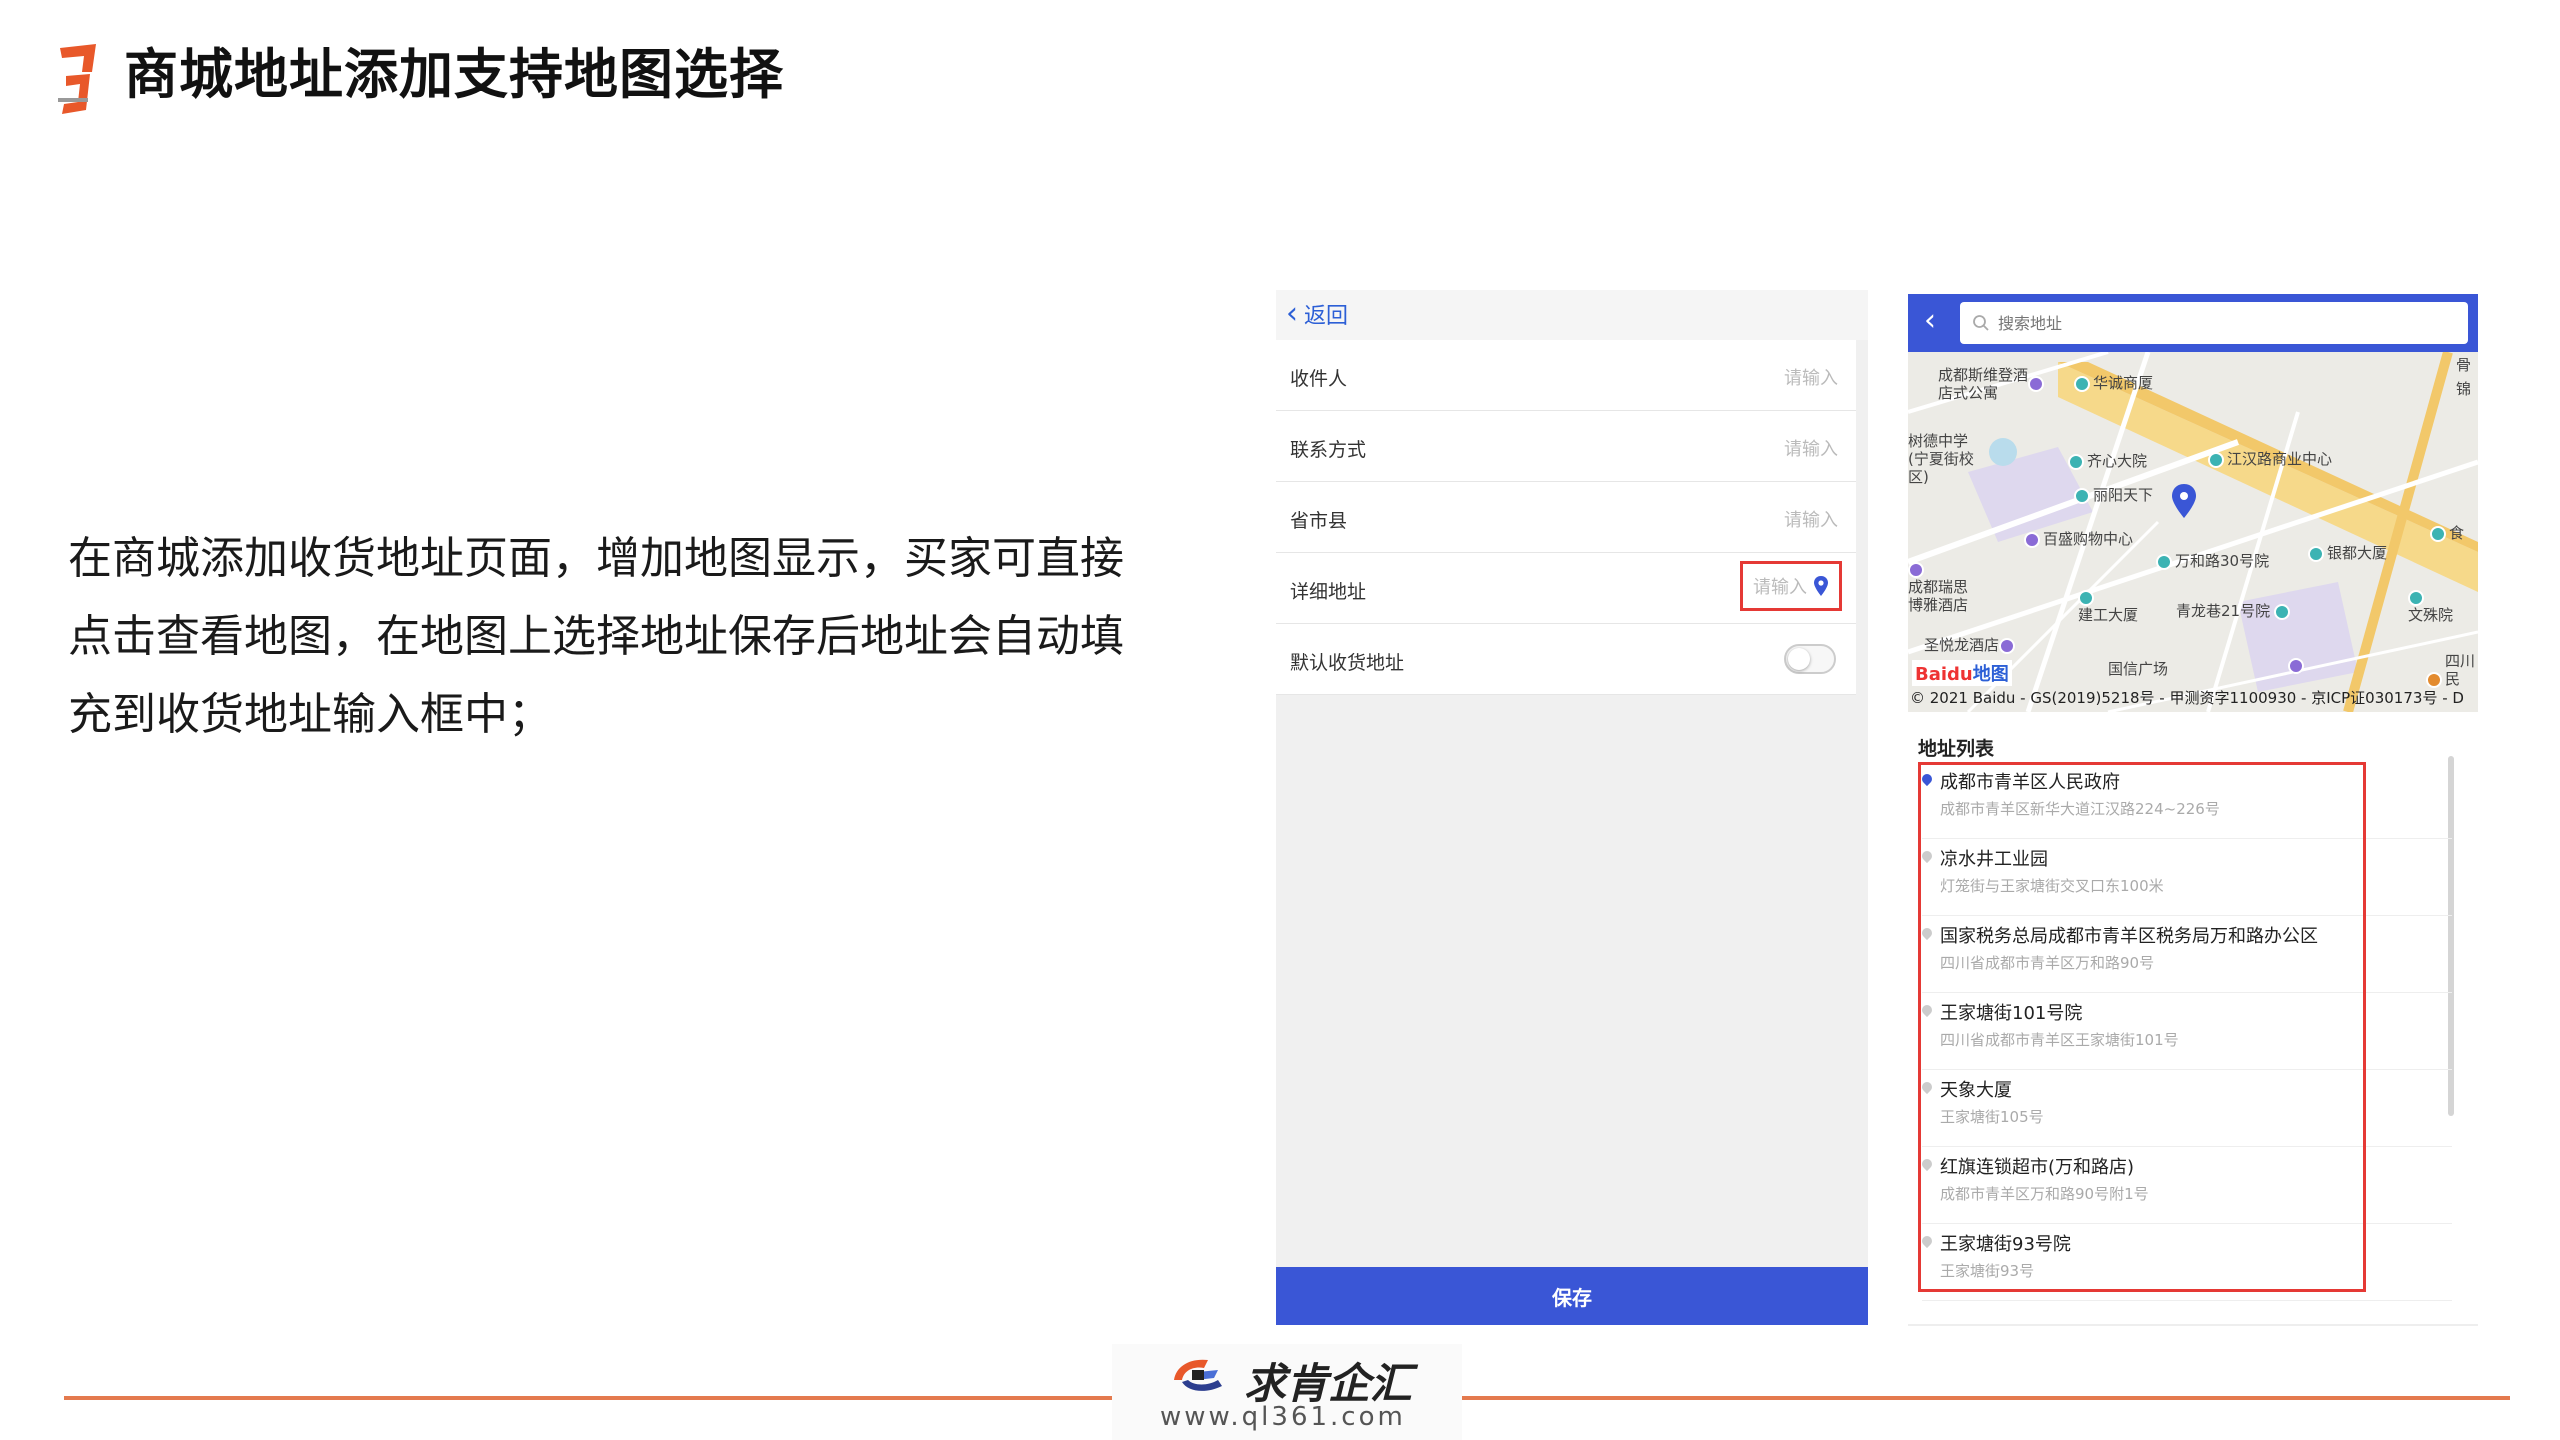  Describe the element at coordinates (2457, 533) in the screenshot. I see `poi-label: 食` at that location.